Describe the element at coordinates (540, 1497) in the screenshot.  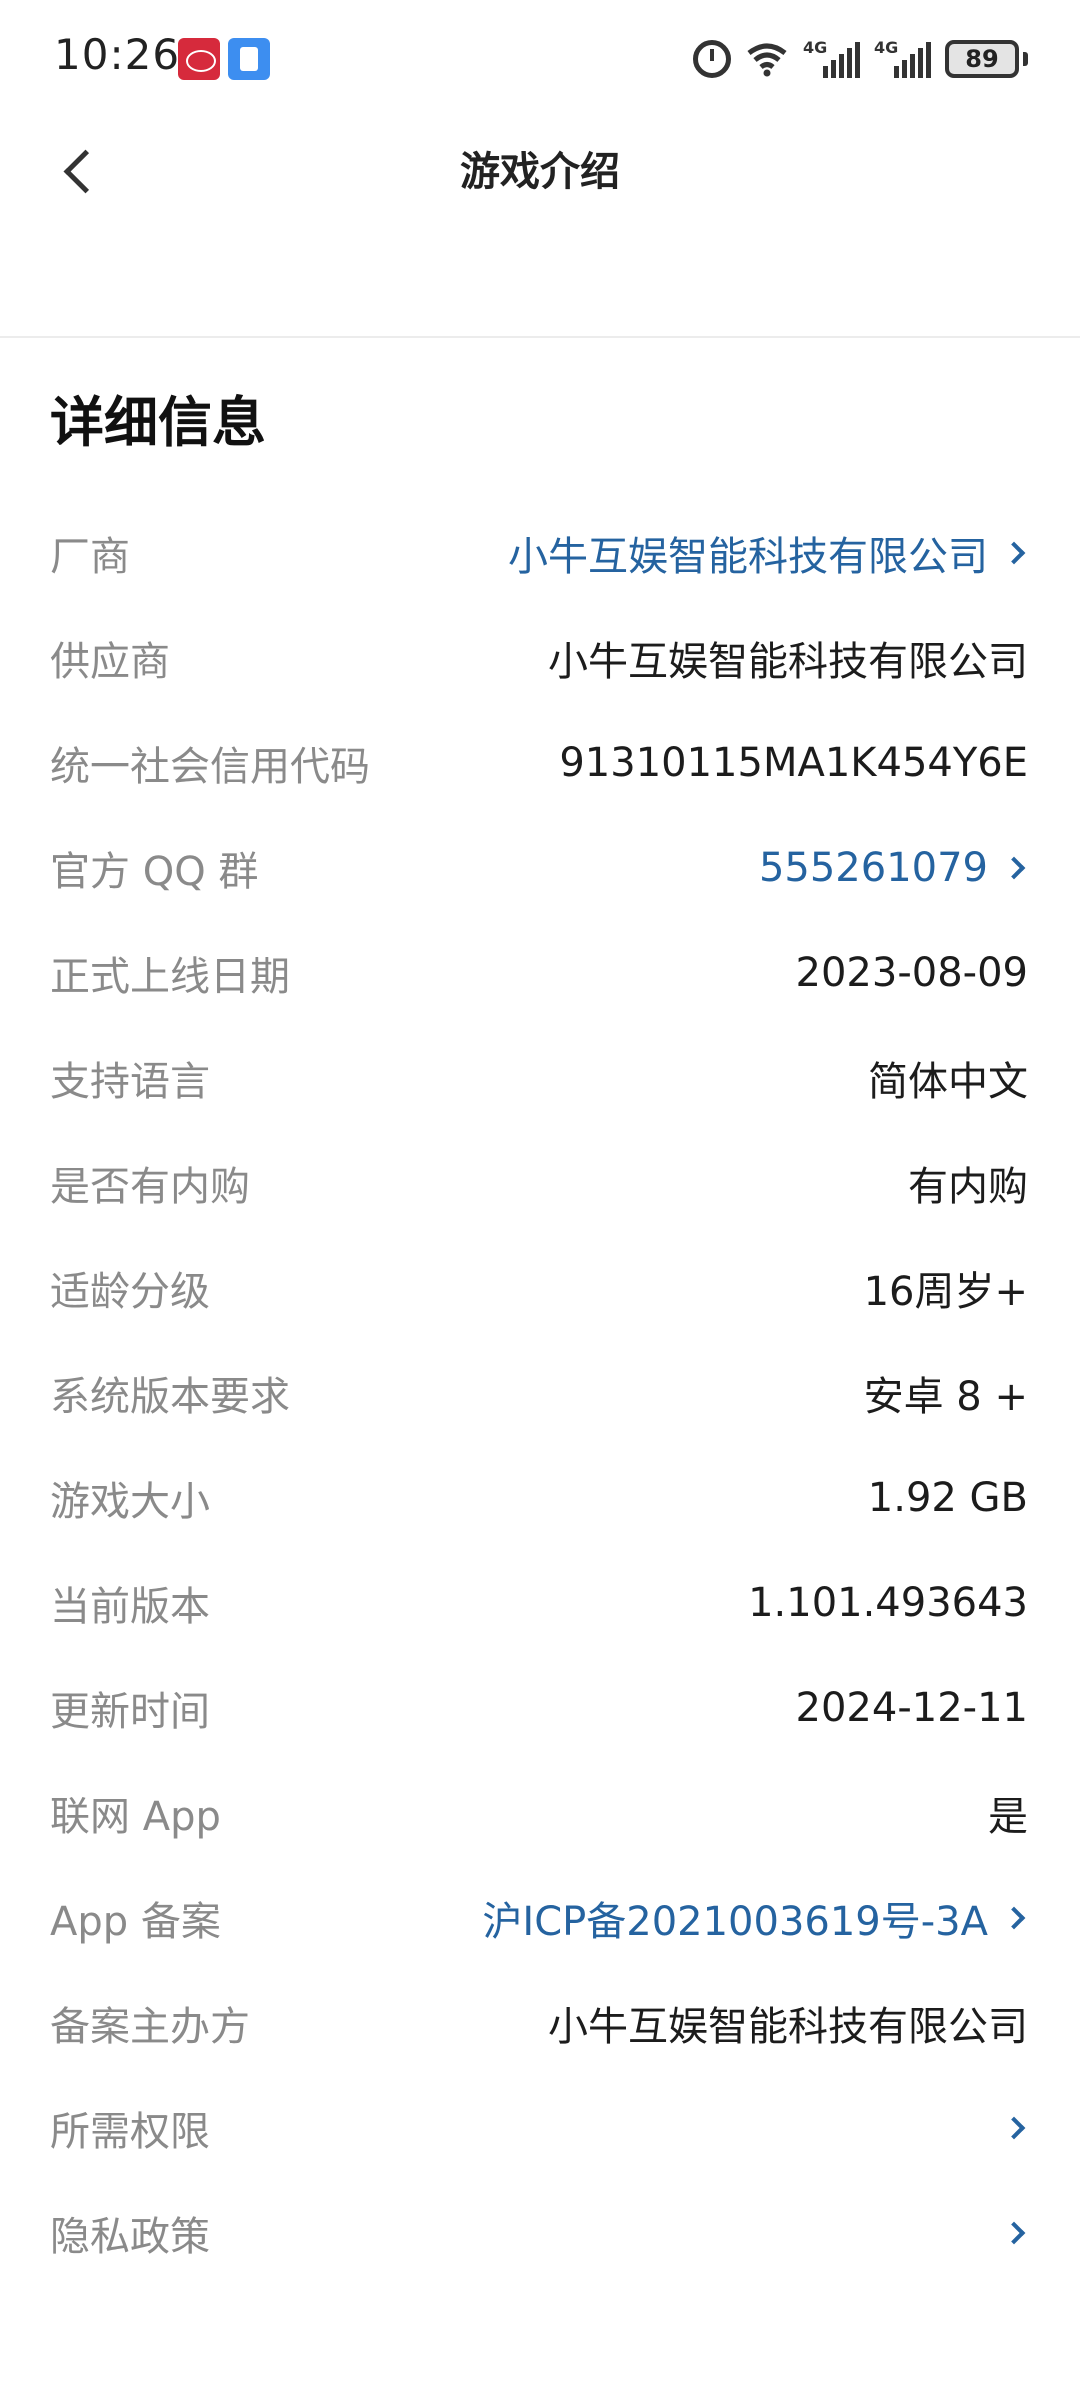
I see `info-row: 游戏大小 1.92 GB` at that location.